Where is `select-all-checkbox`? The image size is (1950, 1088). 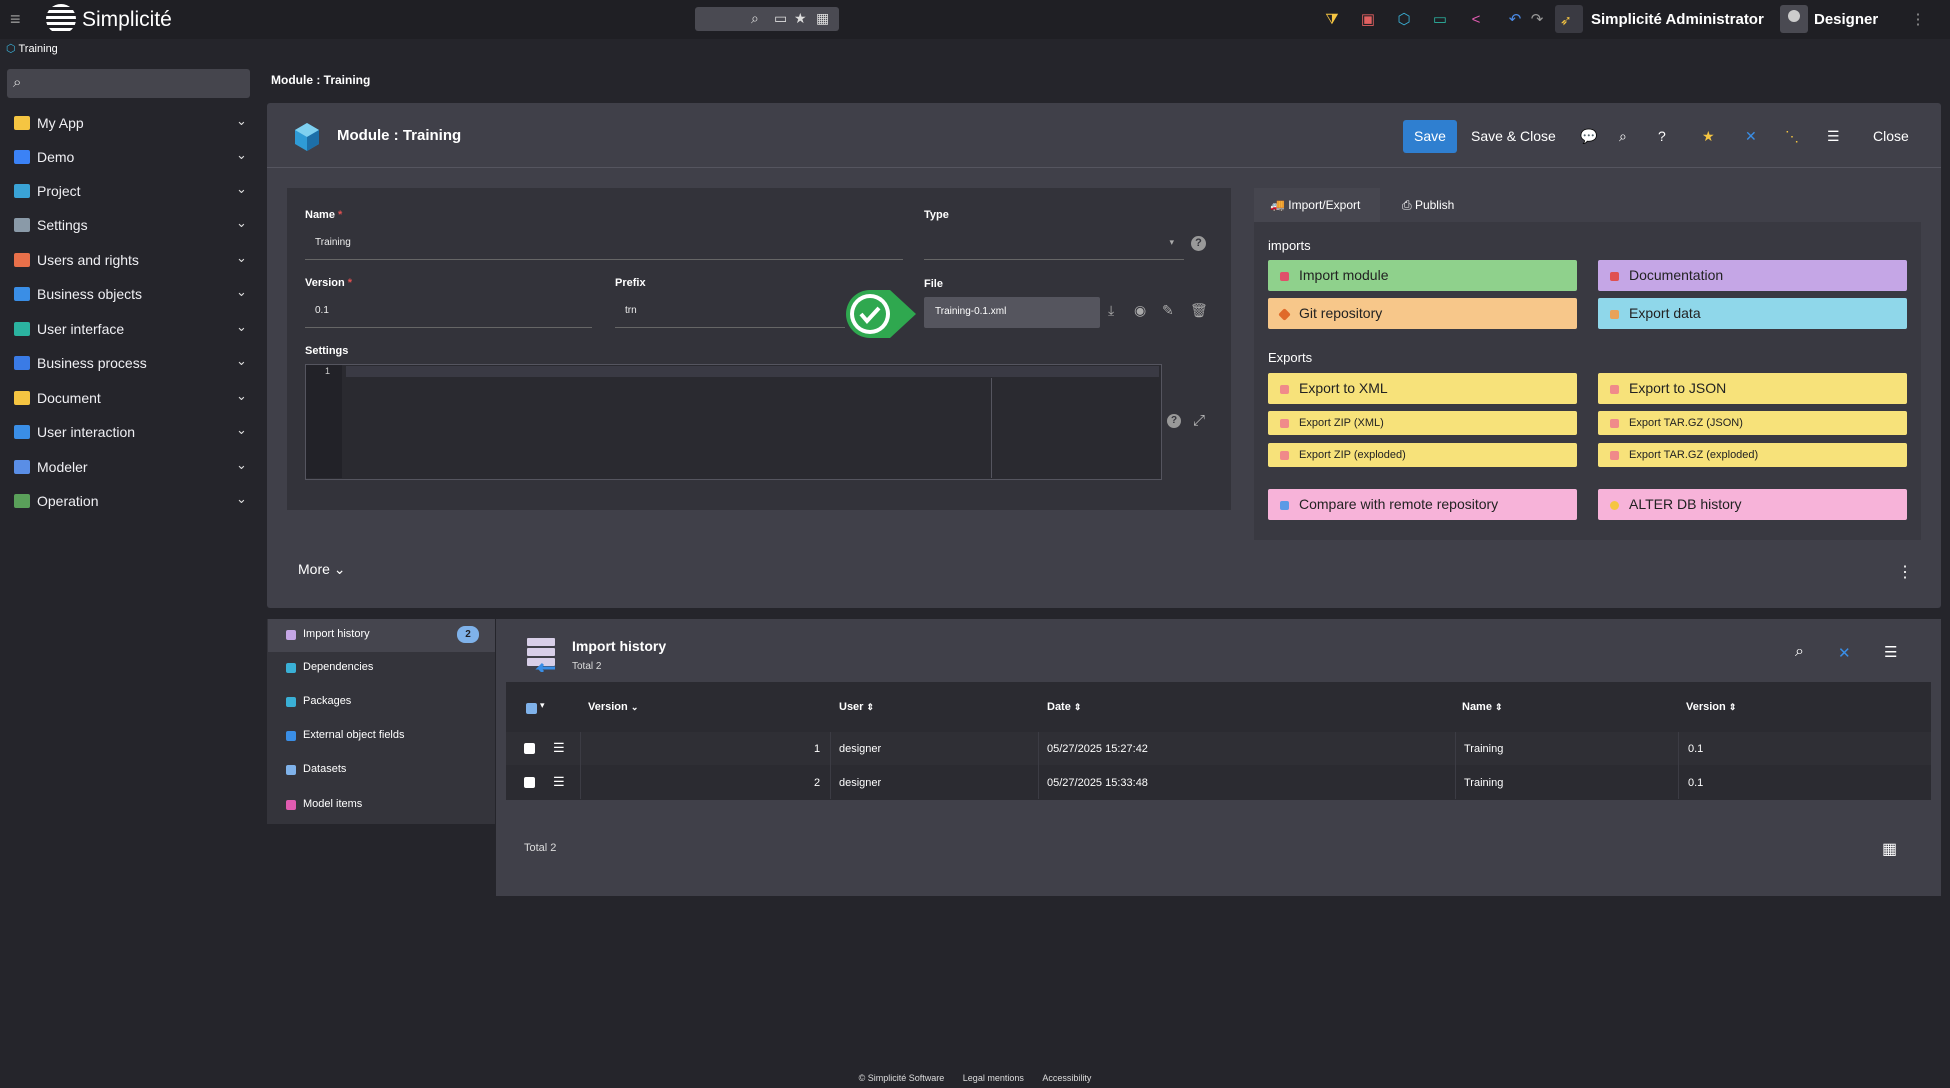
select-all-checkbox is located at coordinates (531, 708).